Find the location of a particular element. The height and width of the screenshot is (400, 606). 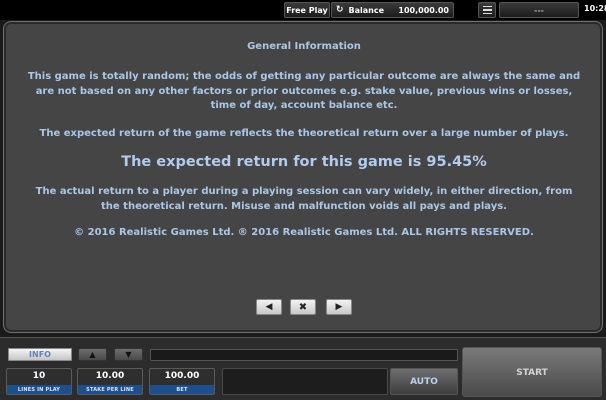

free-play-indicator: Free Play is located at coordinates (307, 10).